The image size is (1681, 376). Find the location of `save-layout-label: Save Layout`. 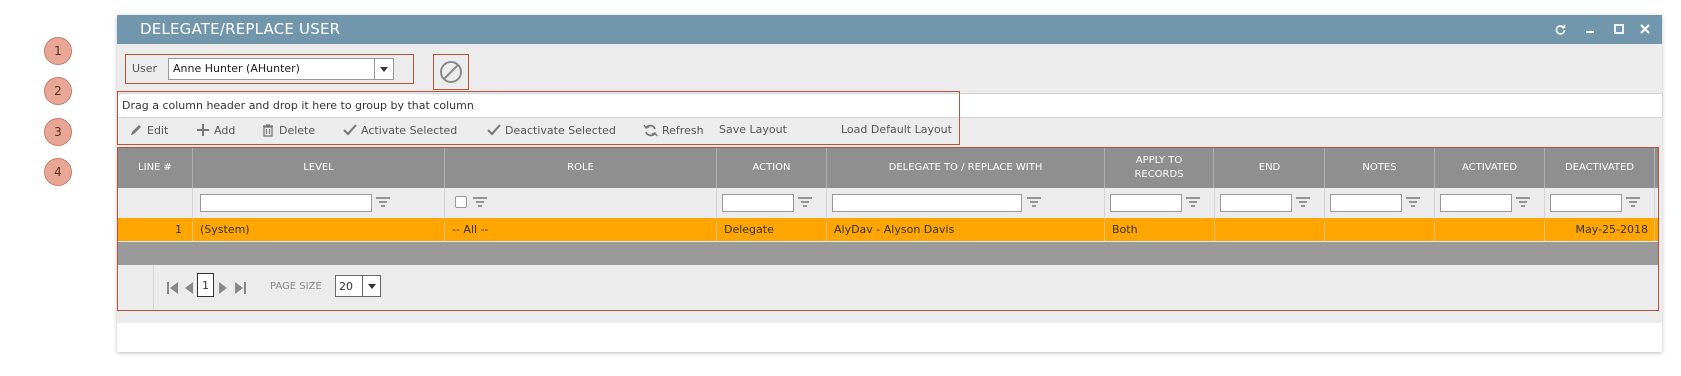

save-layout-label: Save Layout is located at coordinates (753, 129).